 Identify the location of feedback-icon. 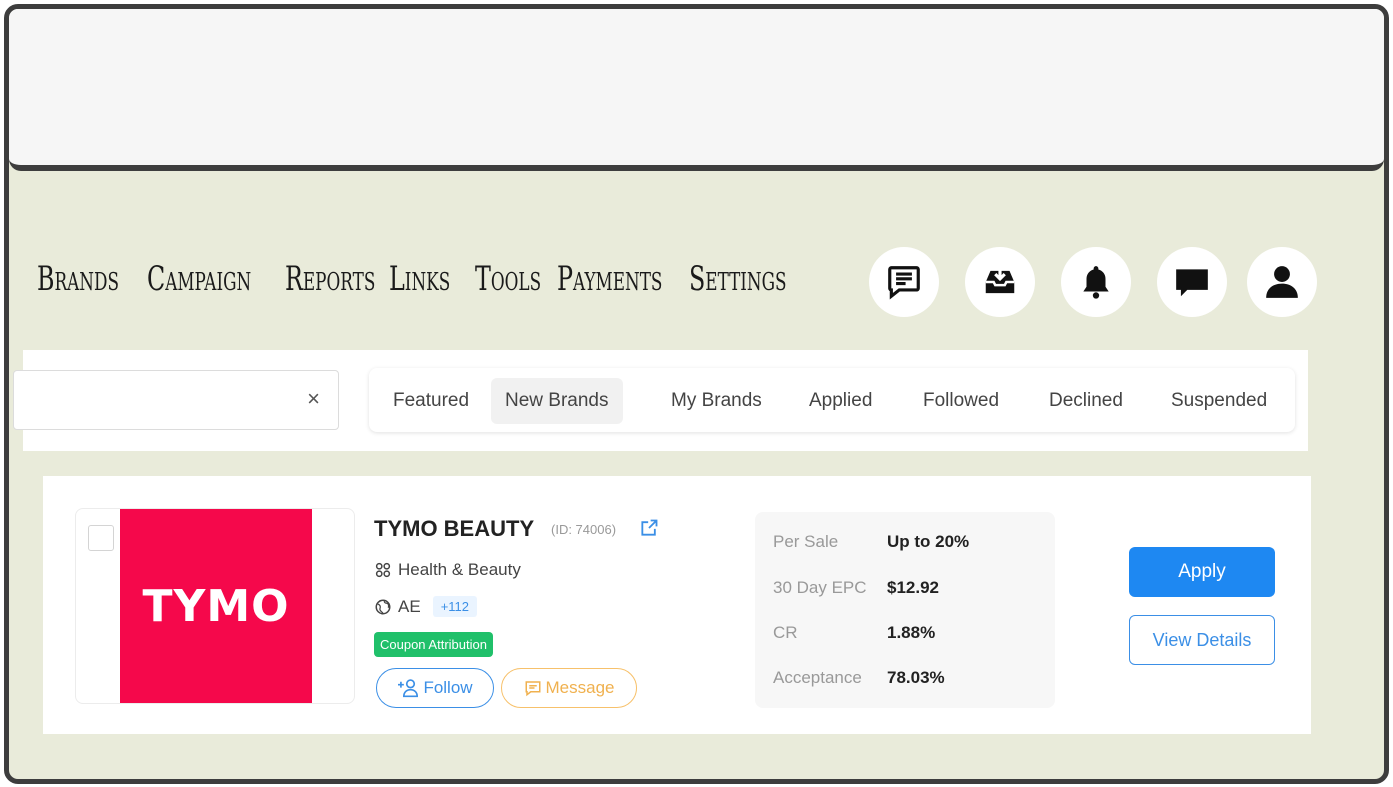
(904, 282).